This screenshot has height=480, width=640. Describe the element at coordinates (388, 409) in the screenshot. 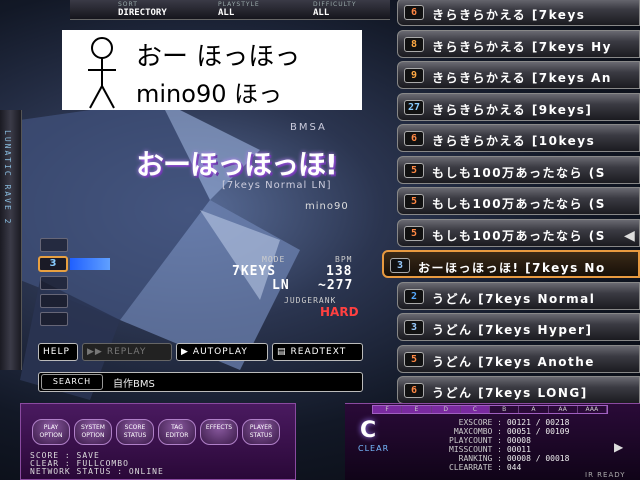

I see `grade-cell: F` at that location.